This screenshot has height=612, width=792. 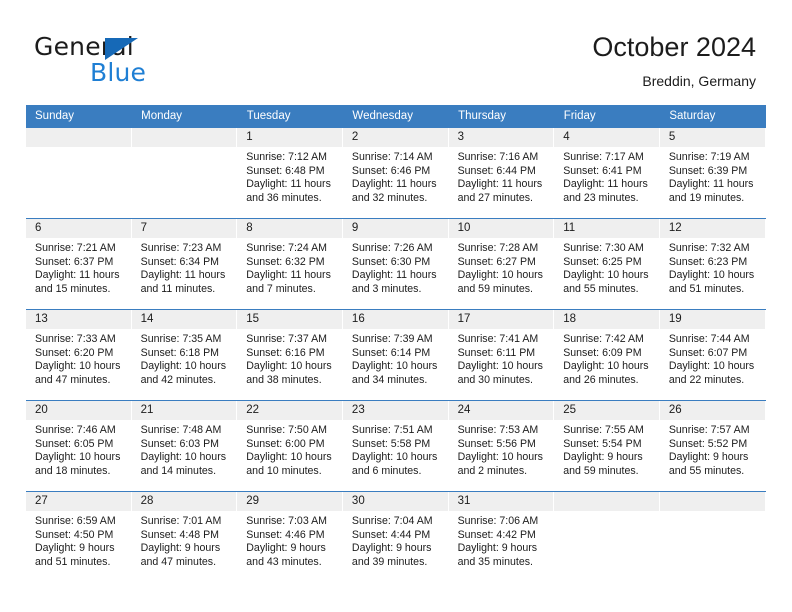 What do you see at coordinates (389, 379) in the screenshot?
I see `detail-daylight2: and 34 minutes.` at bounding box center [389, 379].